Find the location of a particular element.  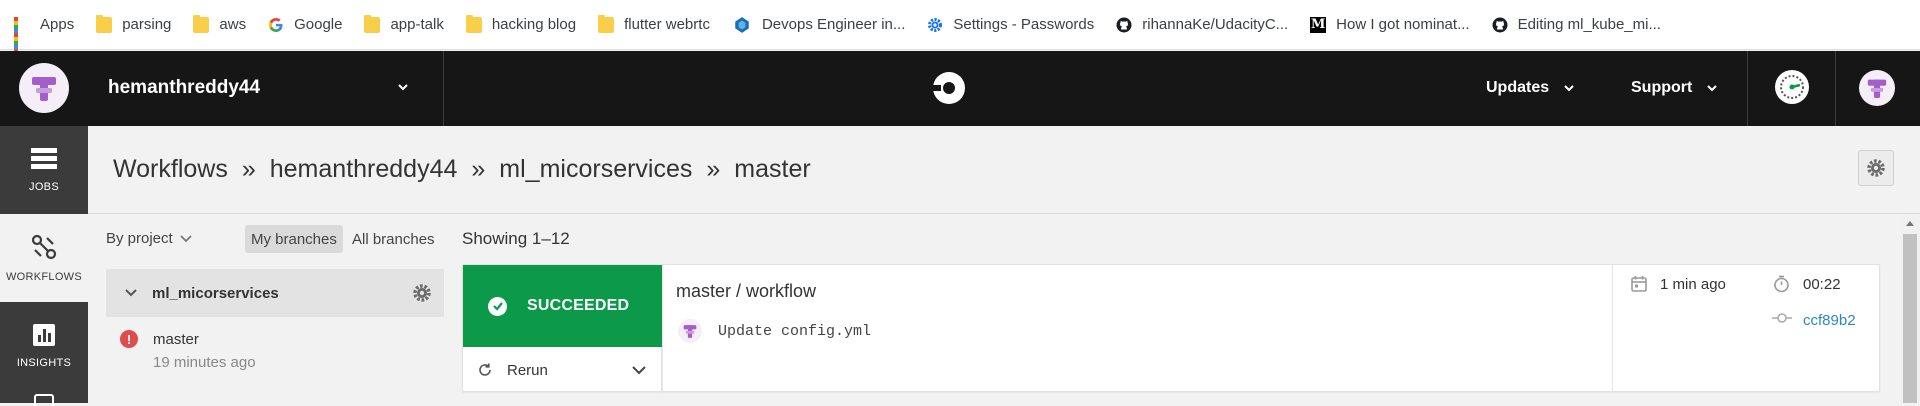

updates-menu: Updates is located at coordinates (1530, 88).